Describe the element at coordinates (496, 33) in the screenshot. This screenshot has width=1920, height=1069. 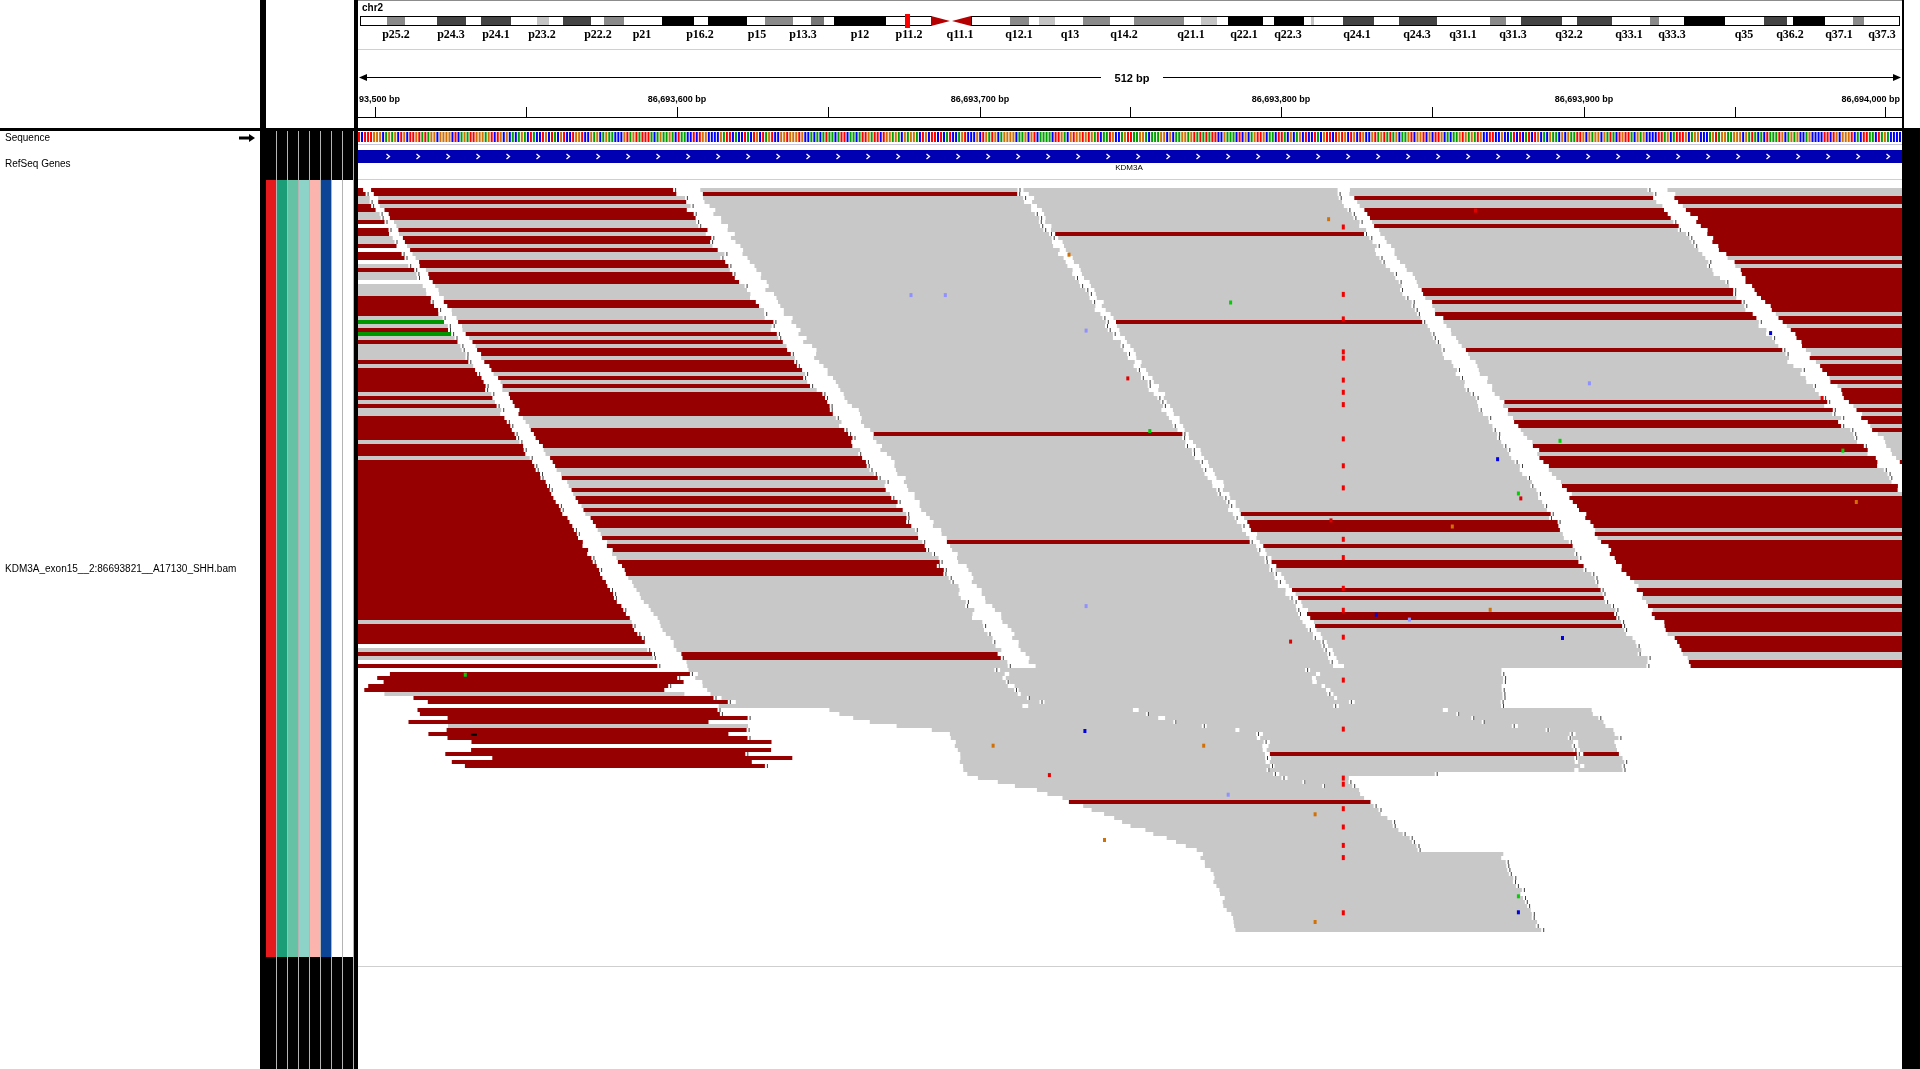
I see `cytoband-label: p24.1` at that location.